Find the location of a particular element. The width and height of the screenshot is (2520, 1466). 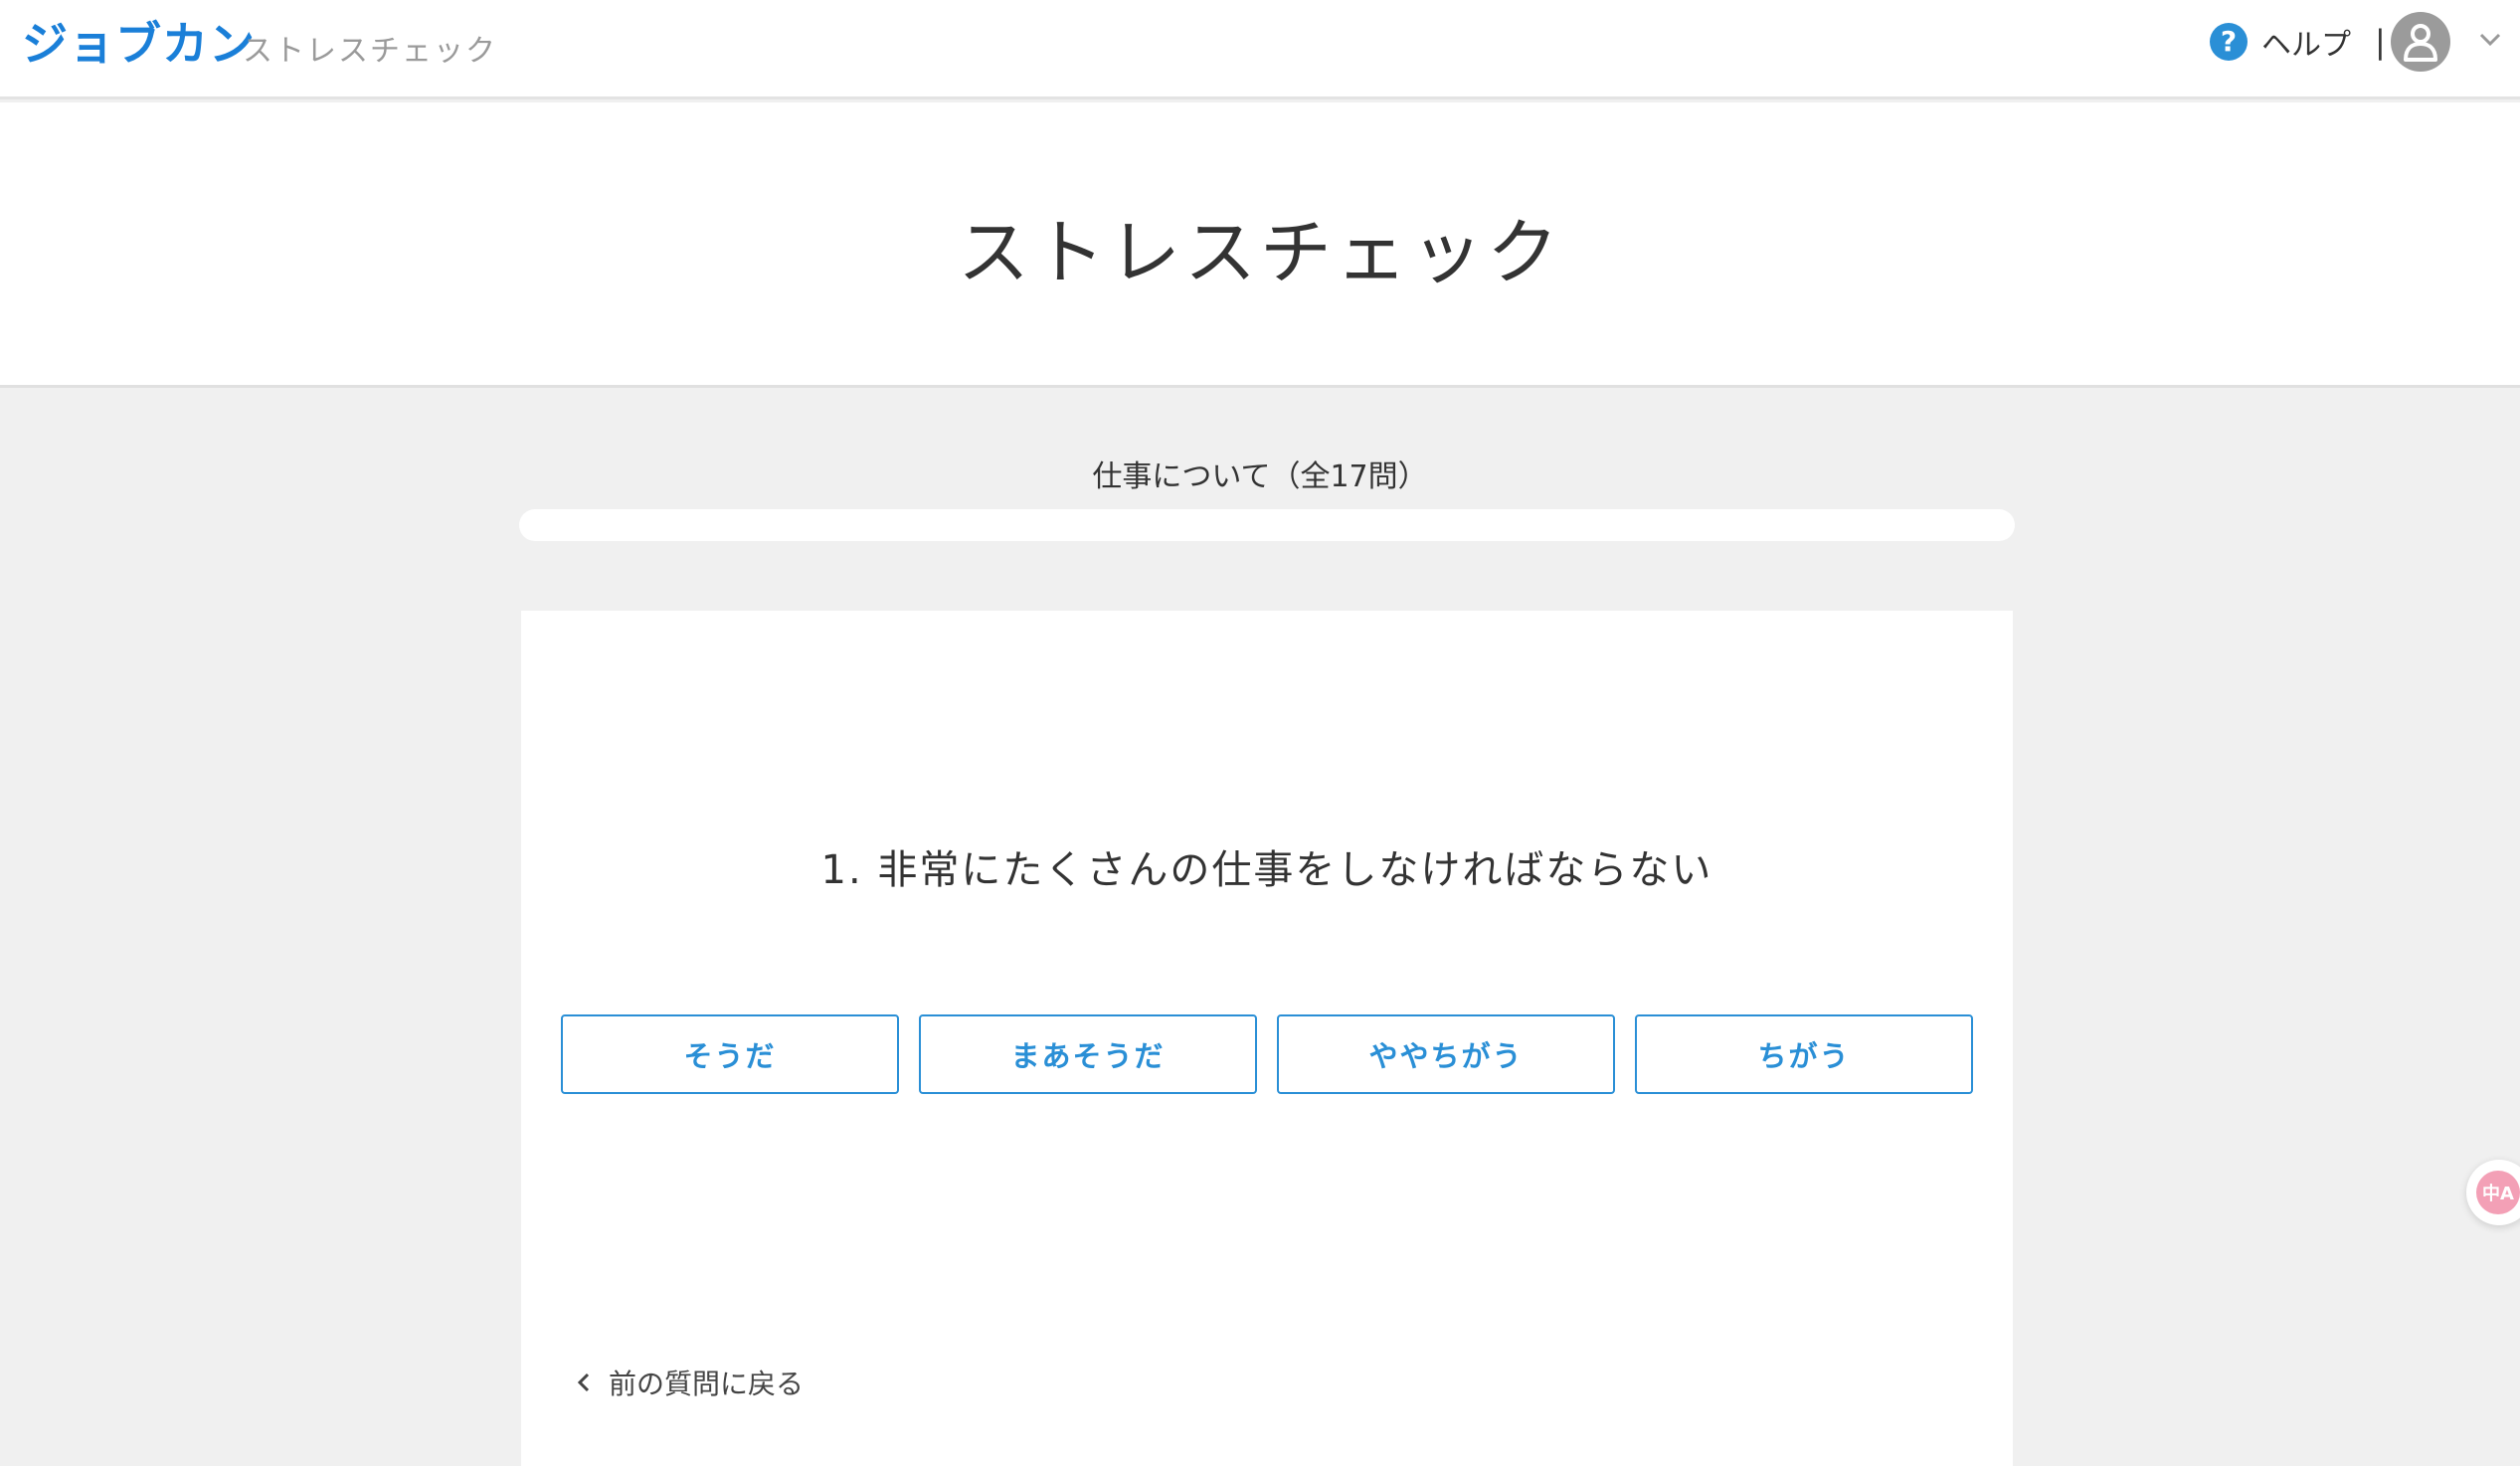

translate-icon: 中A is located at coordinates (2498, 1192).